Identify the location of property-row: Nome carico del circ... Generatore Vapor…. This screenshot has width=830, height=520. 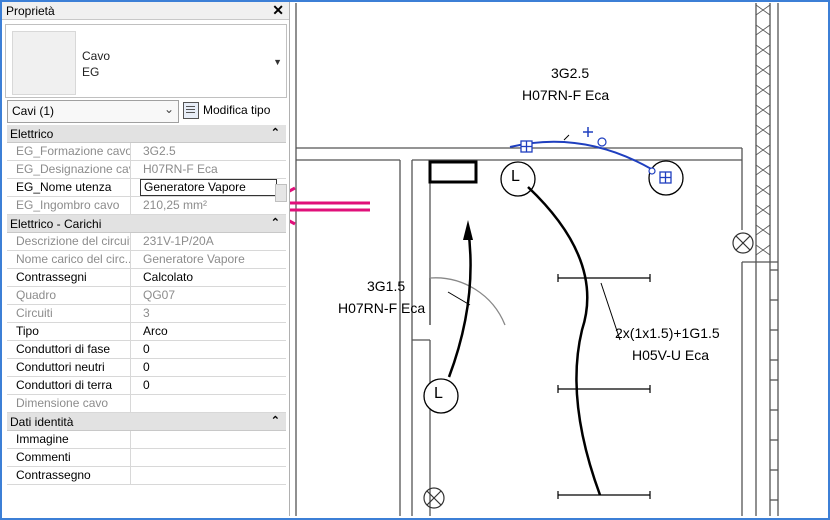
(146, 260).